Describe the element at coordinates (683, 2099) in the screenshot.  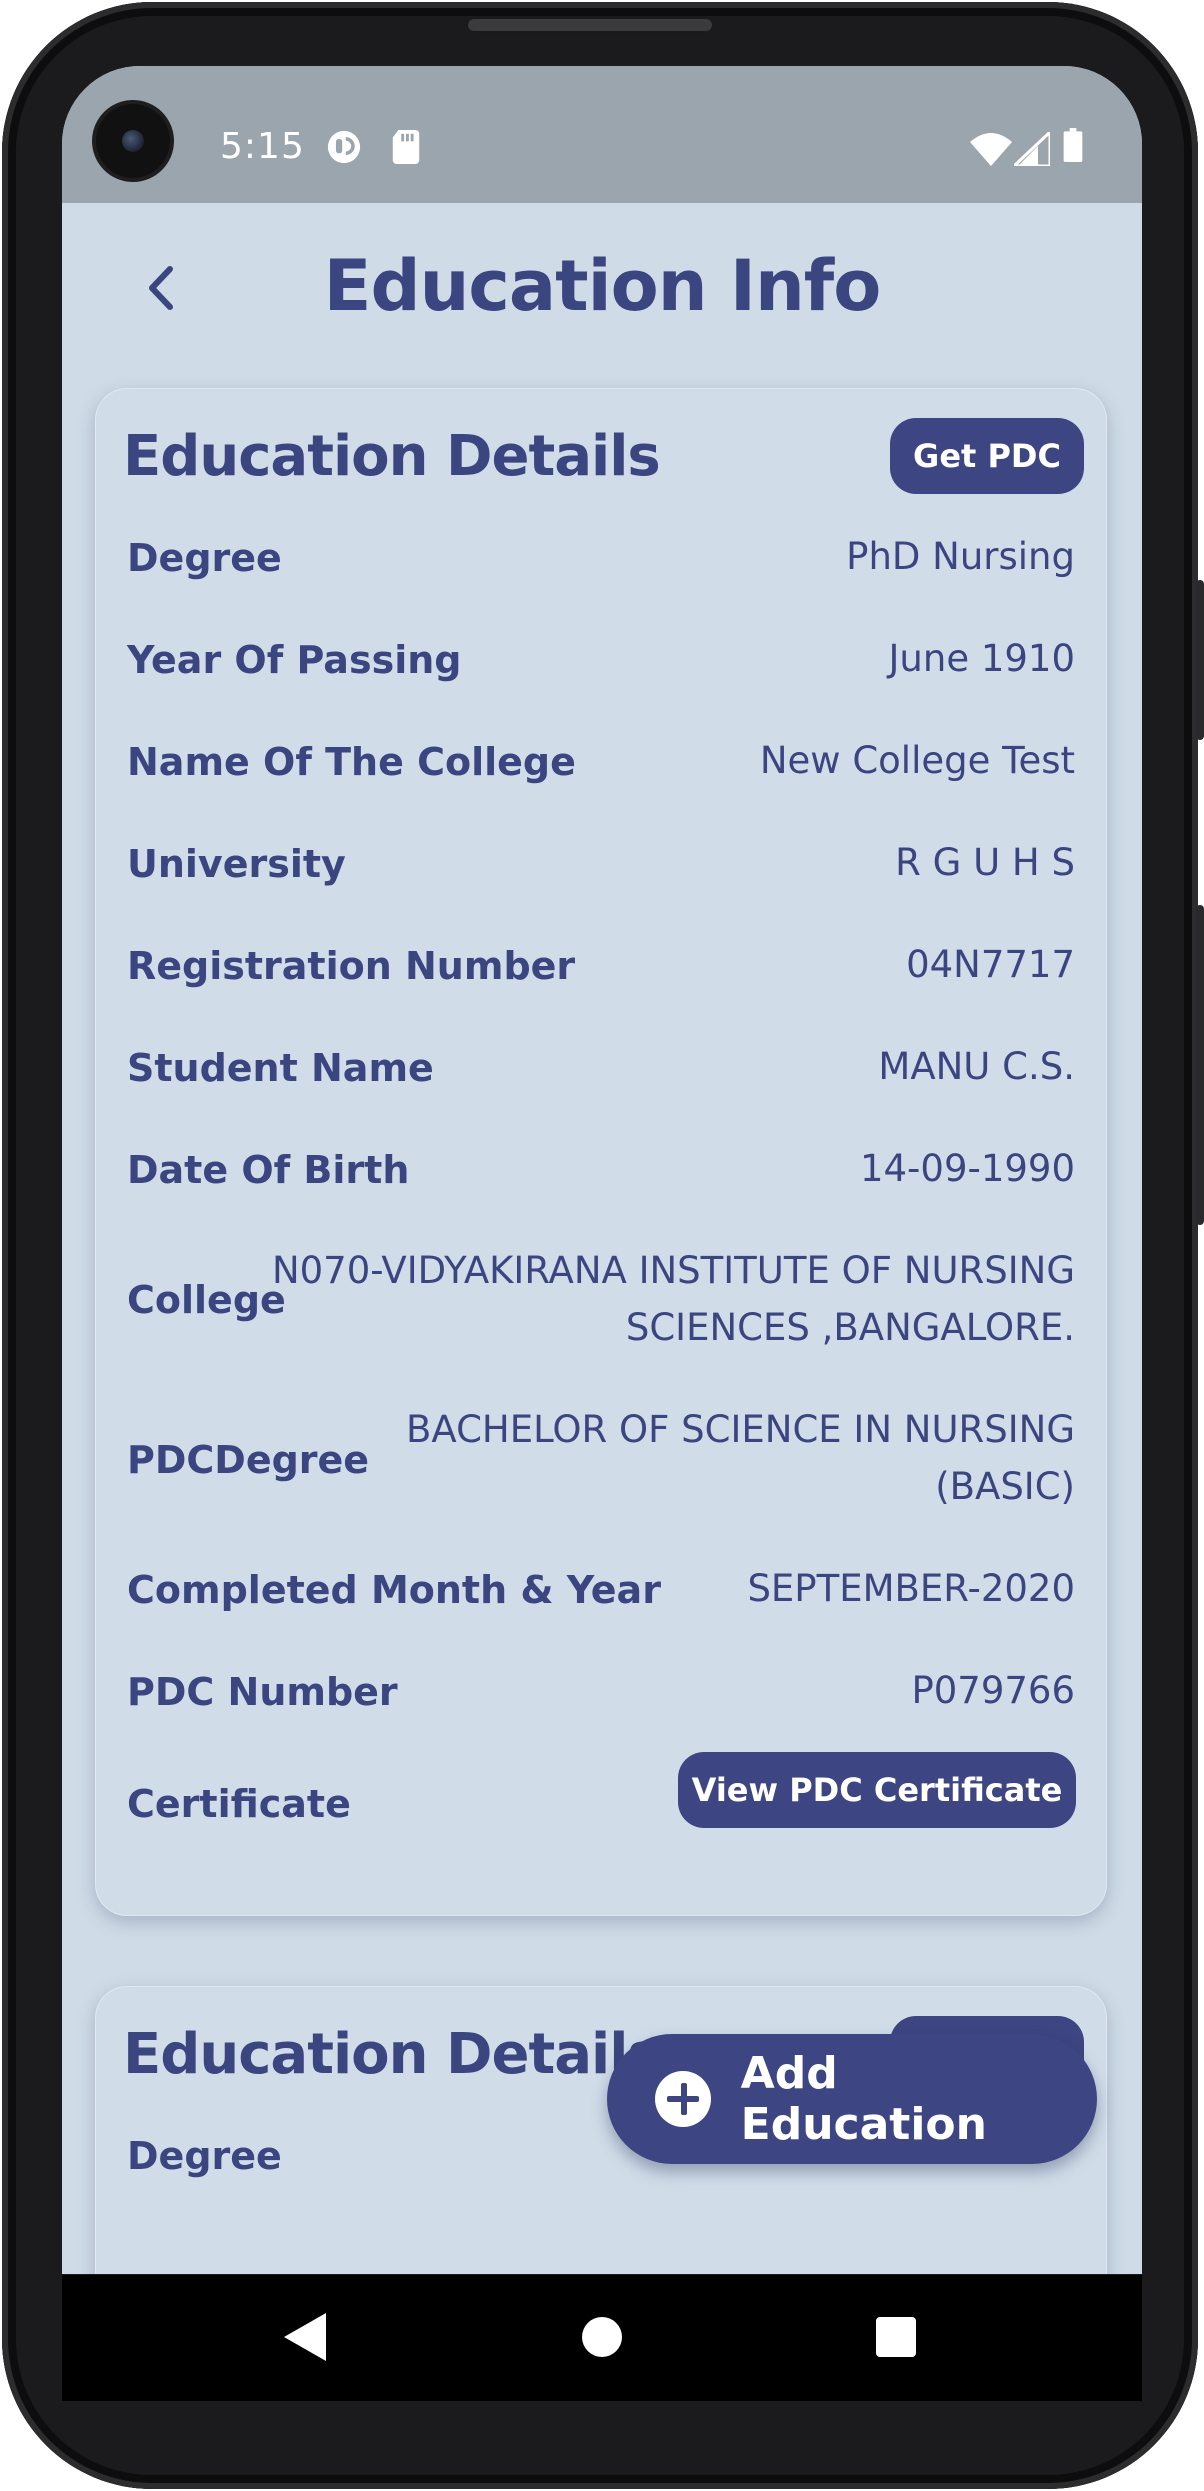
I see `plus-circle-icon` at that location.